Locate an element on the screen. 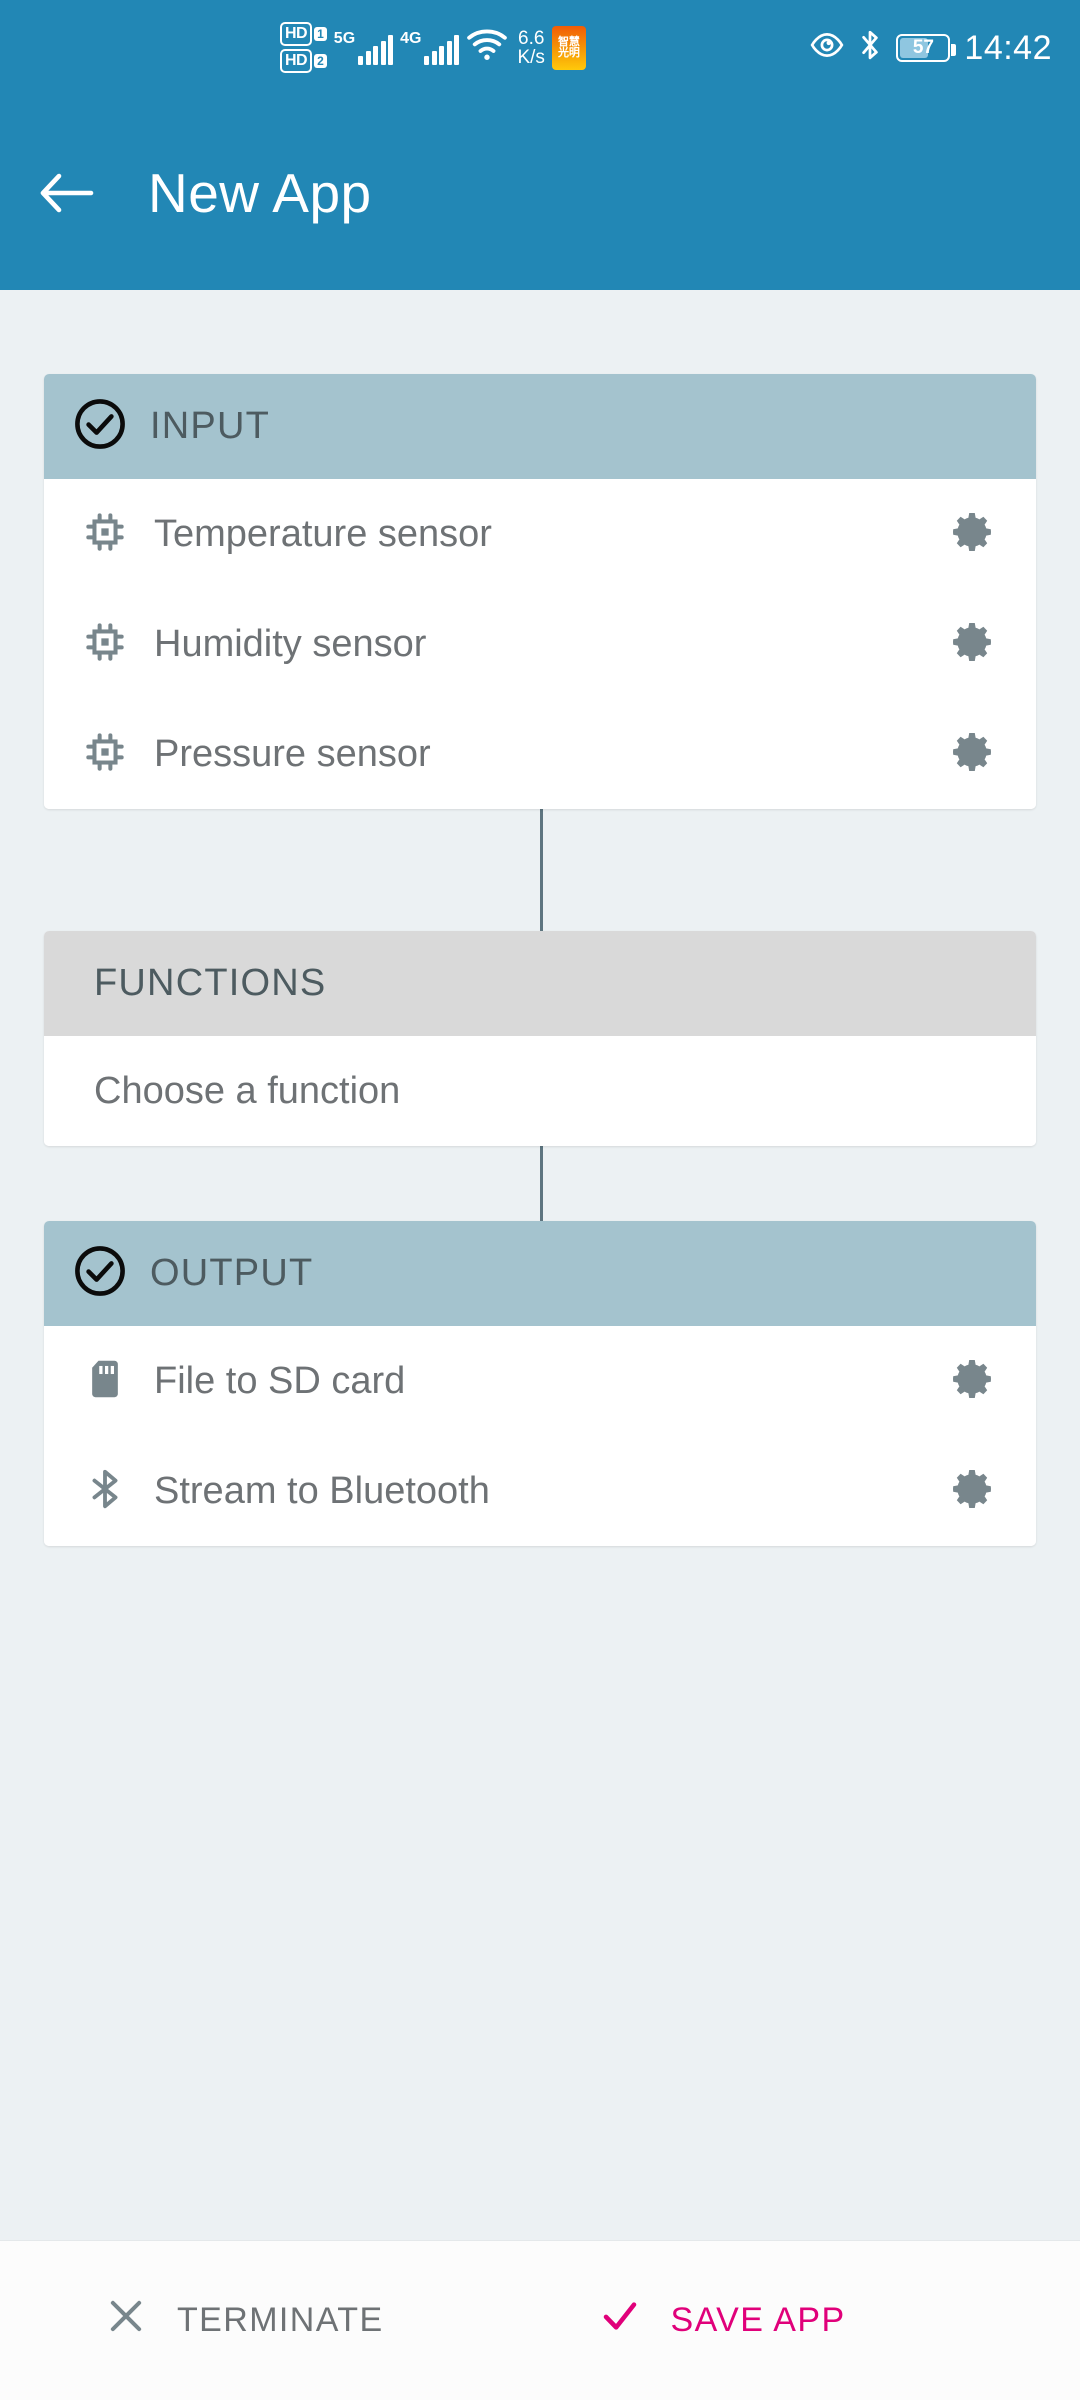 The width and height of the screenshot is (1080, 2400). status-bar: HD 1 HD 2 5G 4G 6.6 K/s 智慧 光明 57 14:42 is located at coordinates (540, 47).